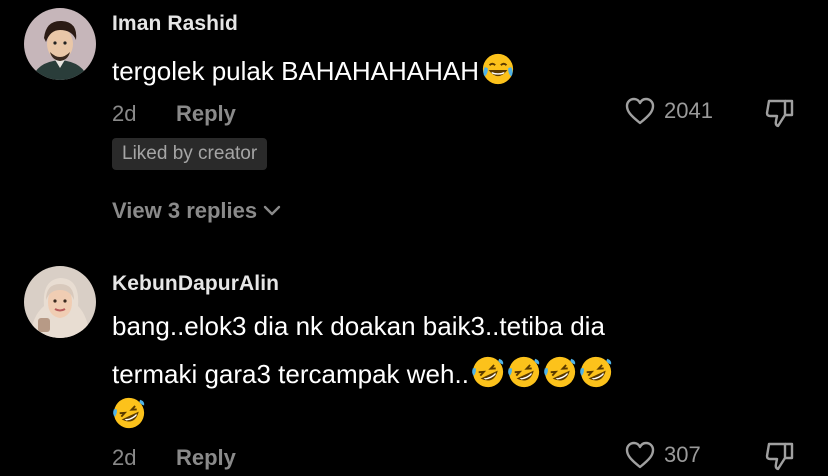 This screenshot has height=476, width=828. What do you see at coordinates (682, 454) in the screenshot?
I see `like-count: 307` at bounding box center [682, 454].